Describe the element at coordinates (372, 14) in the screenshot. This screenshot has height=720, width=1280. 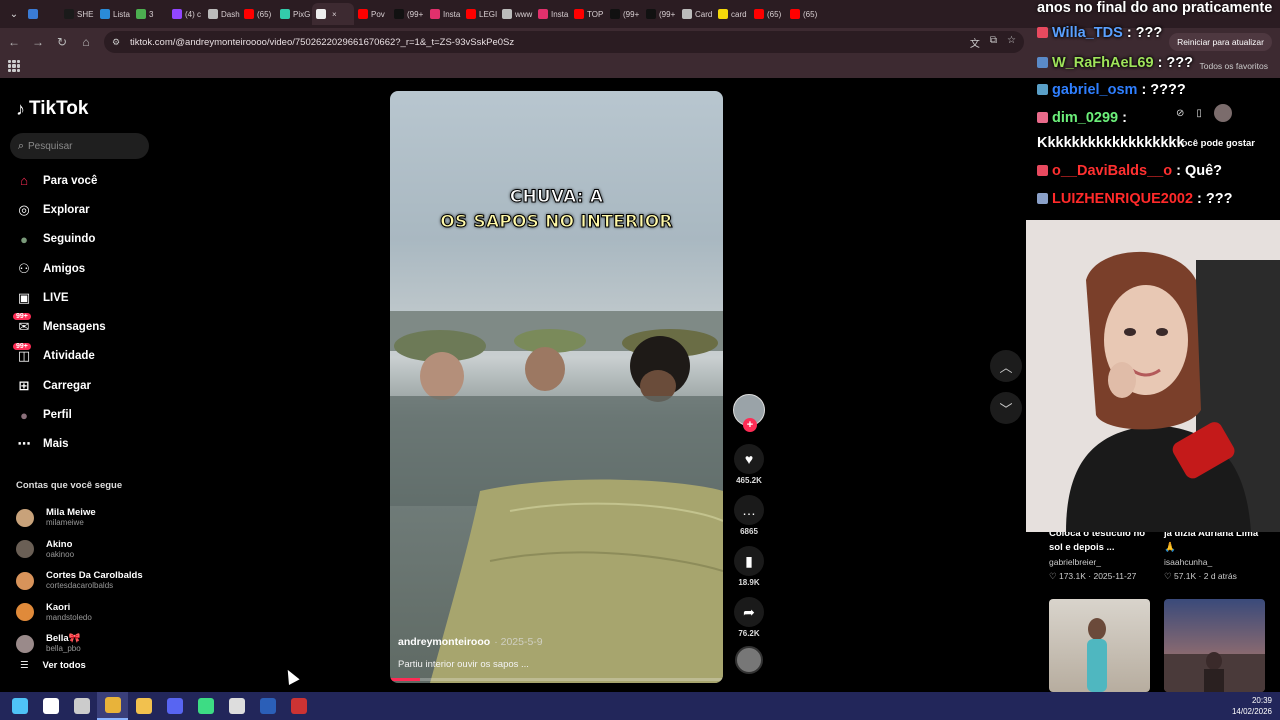
I see `browser-tab: Pov` at that location.